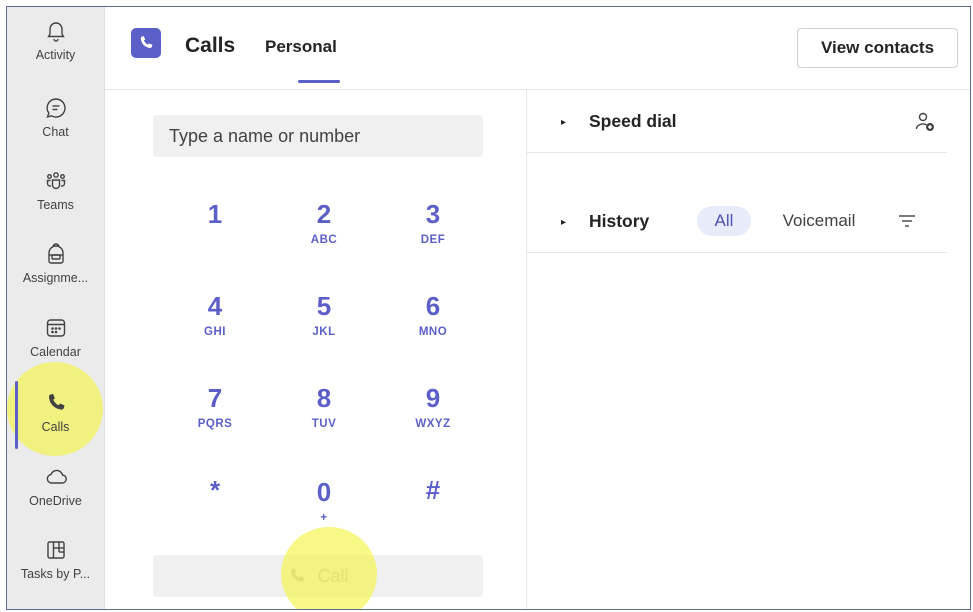 Image resolution: width=973 pixels, height=612 pixels. I want to click on dial-key-letters: GHI, so click(215, 332).